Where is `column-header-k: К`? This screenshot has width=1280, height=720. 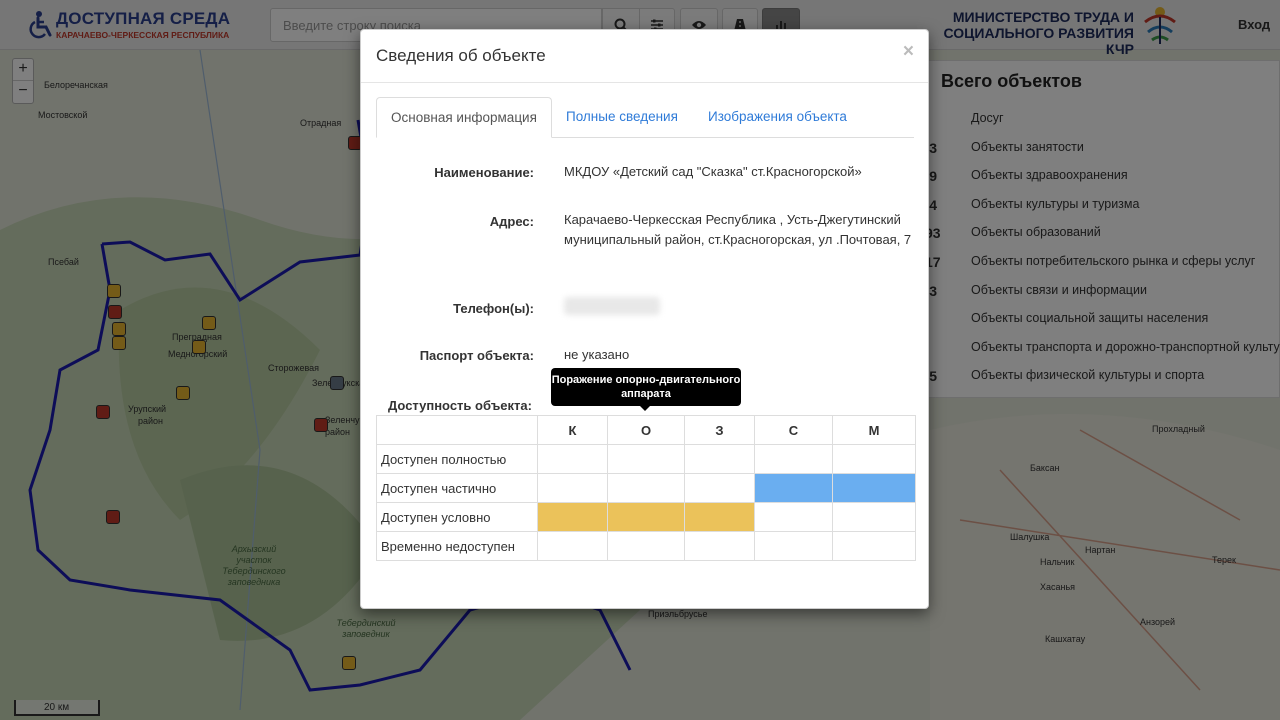
column-header-k: К is located at coordinates (572, 430).